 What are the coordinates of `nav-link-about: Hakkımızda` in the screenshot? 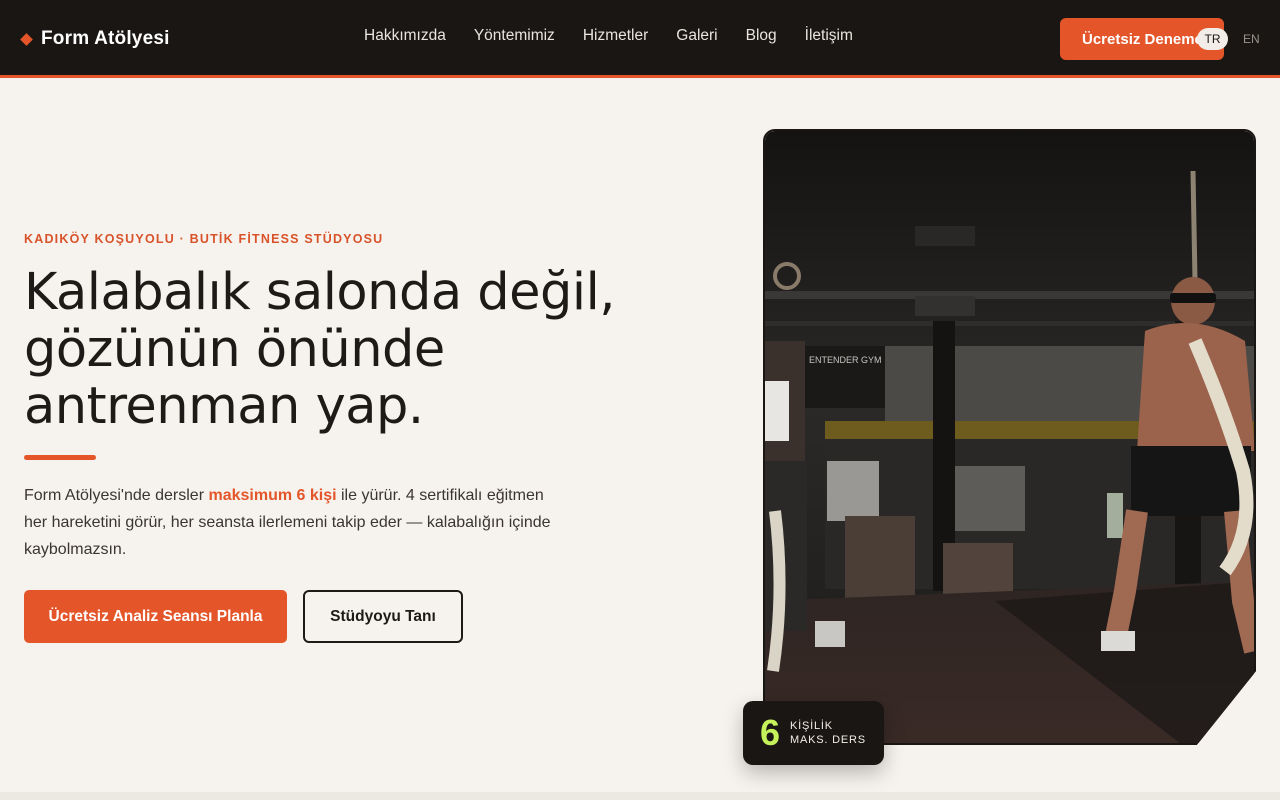 It's located at (405, 36).